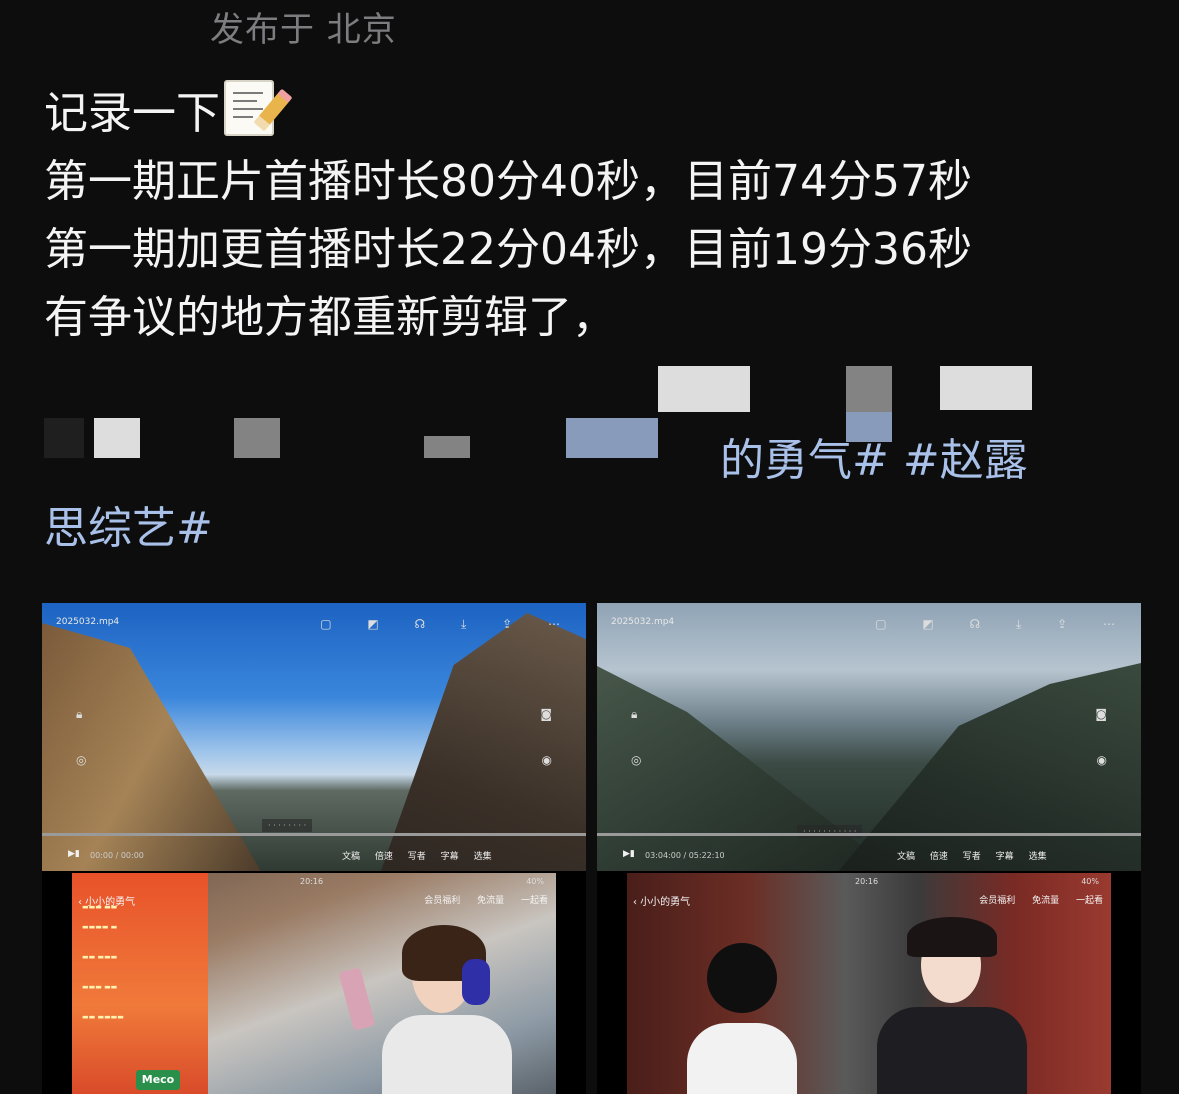  Describe the element at coordinates (303, 30) in the screenshot. I see `post-location: 发布于 北京` at that location.